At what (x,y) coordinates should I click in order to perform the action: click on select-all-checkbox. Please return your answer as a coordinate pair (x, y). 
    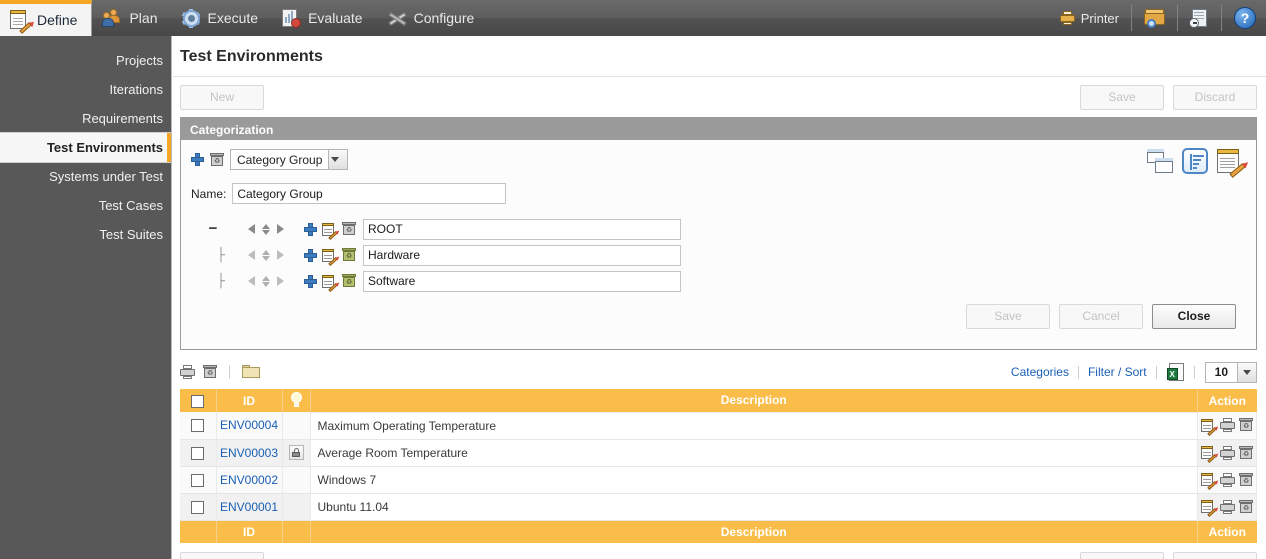
    Looking at the image, I should click on (198, 401).